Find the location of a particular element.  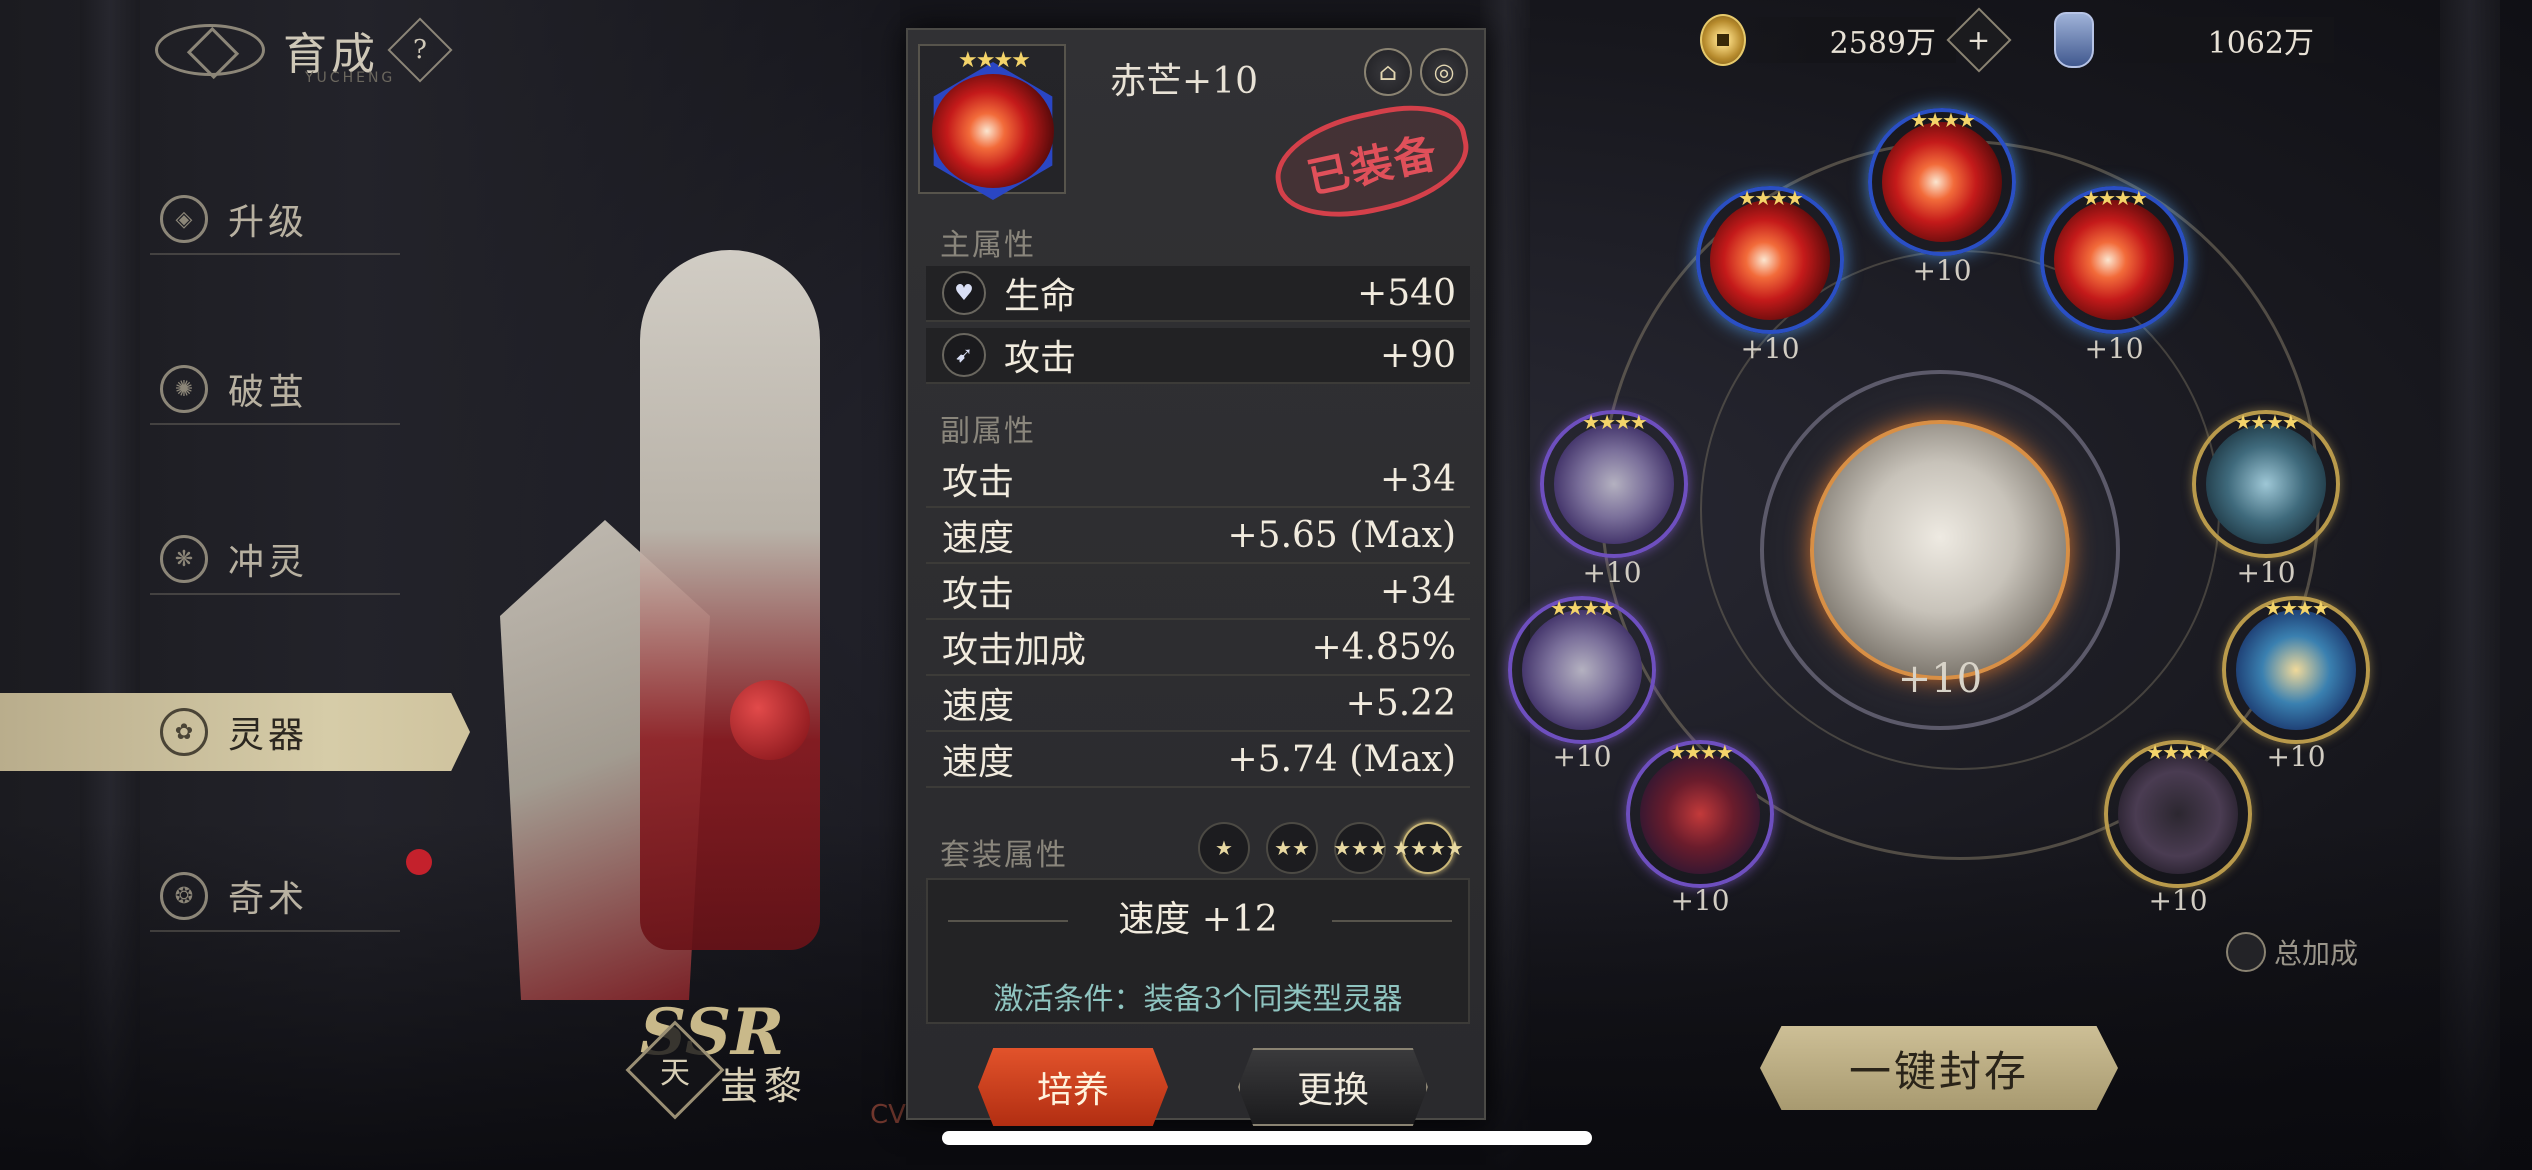

cloud-artifact-icon is located at coordinates (2266, 484).